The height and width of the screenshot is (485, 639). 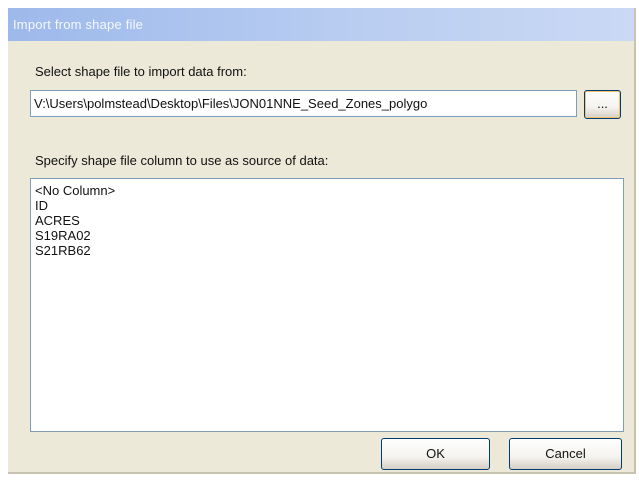 What do you see at coordinates (78, 24) in the screenshot?
I see `window-title: Import from shape file` at bounding box center [78, 24].